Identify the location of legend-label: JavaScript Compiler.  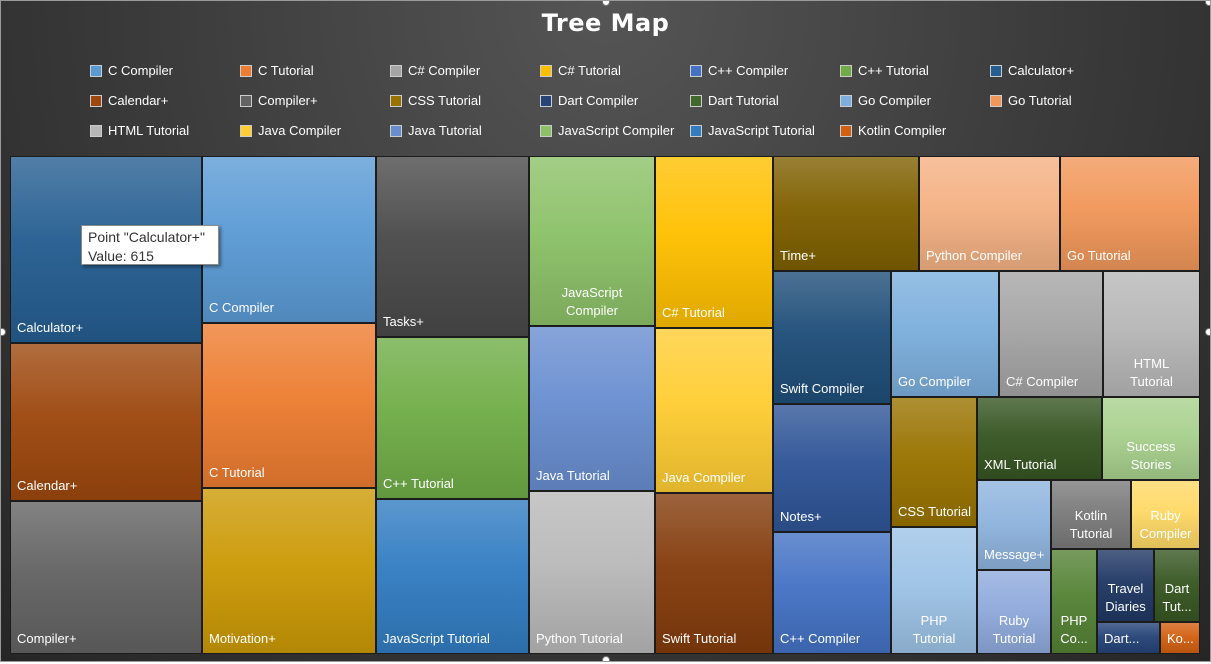
(616, 130).